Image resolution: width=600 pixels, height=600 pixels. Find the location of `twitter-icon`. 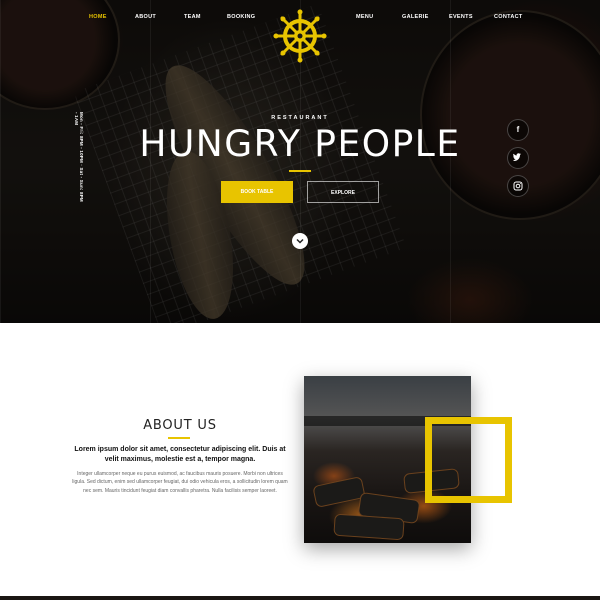

twitter-icon is located at coordinates (518, 158).